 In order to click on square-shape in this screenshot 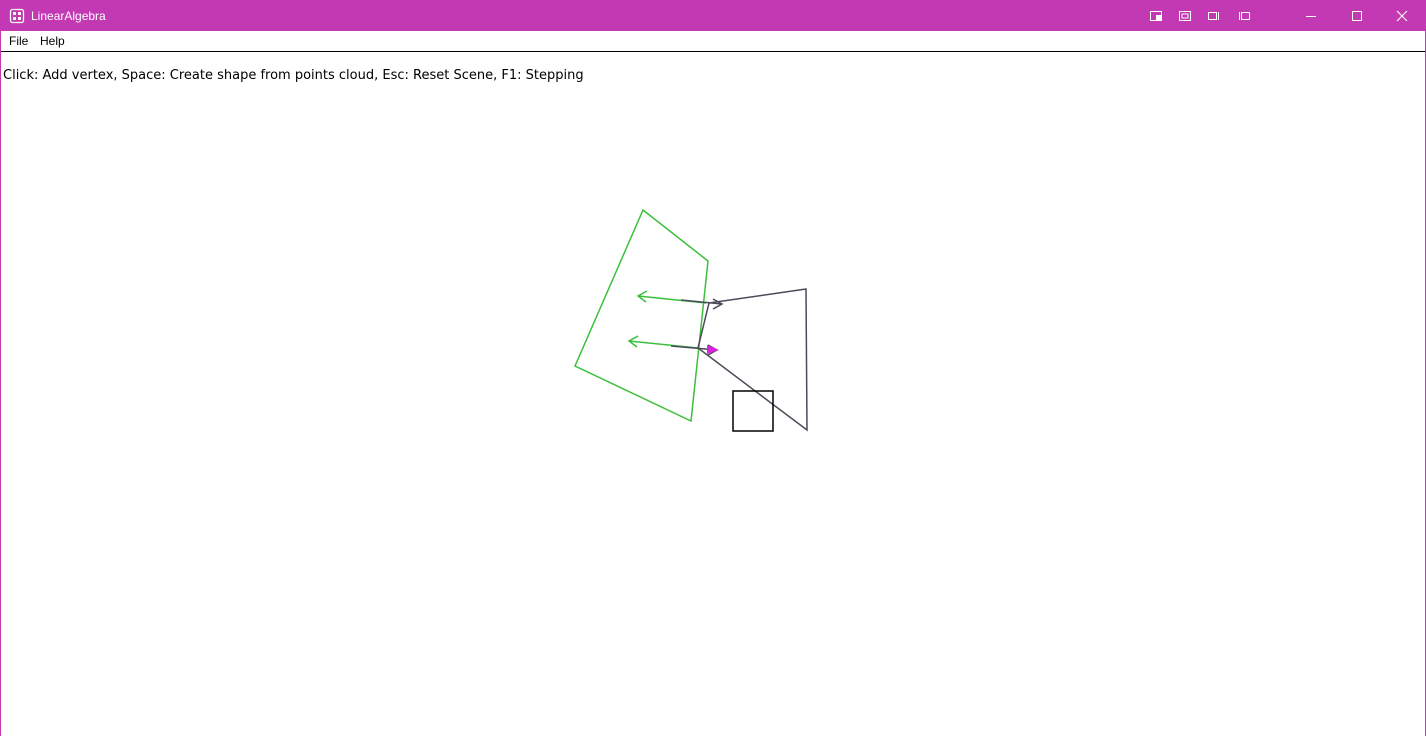, I will do `click(753, 411)`.